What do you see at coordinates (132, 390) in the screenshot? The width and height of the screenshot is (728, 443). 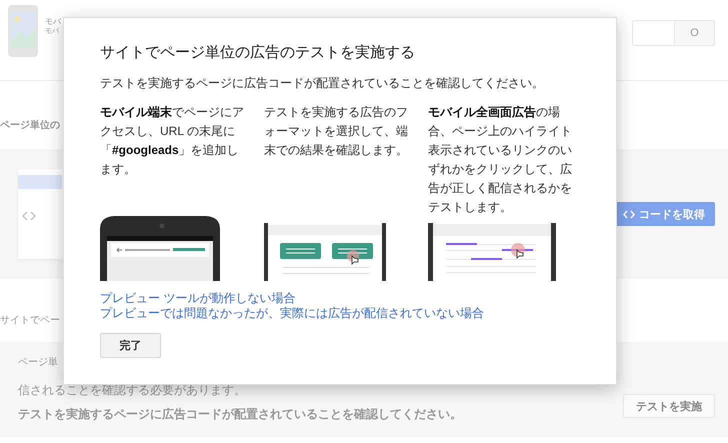 I see `description-text: 信されることを確認する必要があります。` at bounding box center [132, 390].